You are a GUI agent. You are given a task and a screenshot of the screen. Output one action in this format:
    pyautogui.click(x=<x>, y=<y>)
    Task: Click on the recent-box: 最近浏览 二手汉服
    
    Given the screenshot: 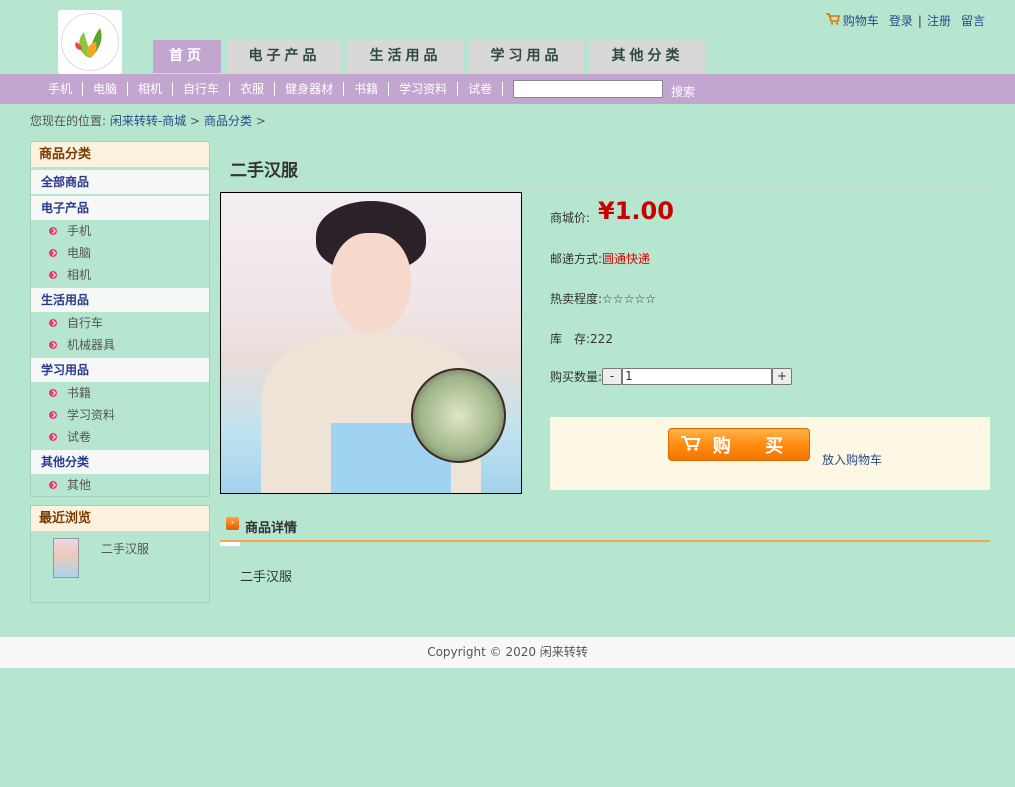 What is the action you would take?
    pyautogui.click(x=120, y=554)
    